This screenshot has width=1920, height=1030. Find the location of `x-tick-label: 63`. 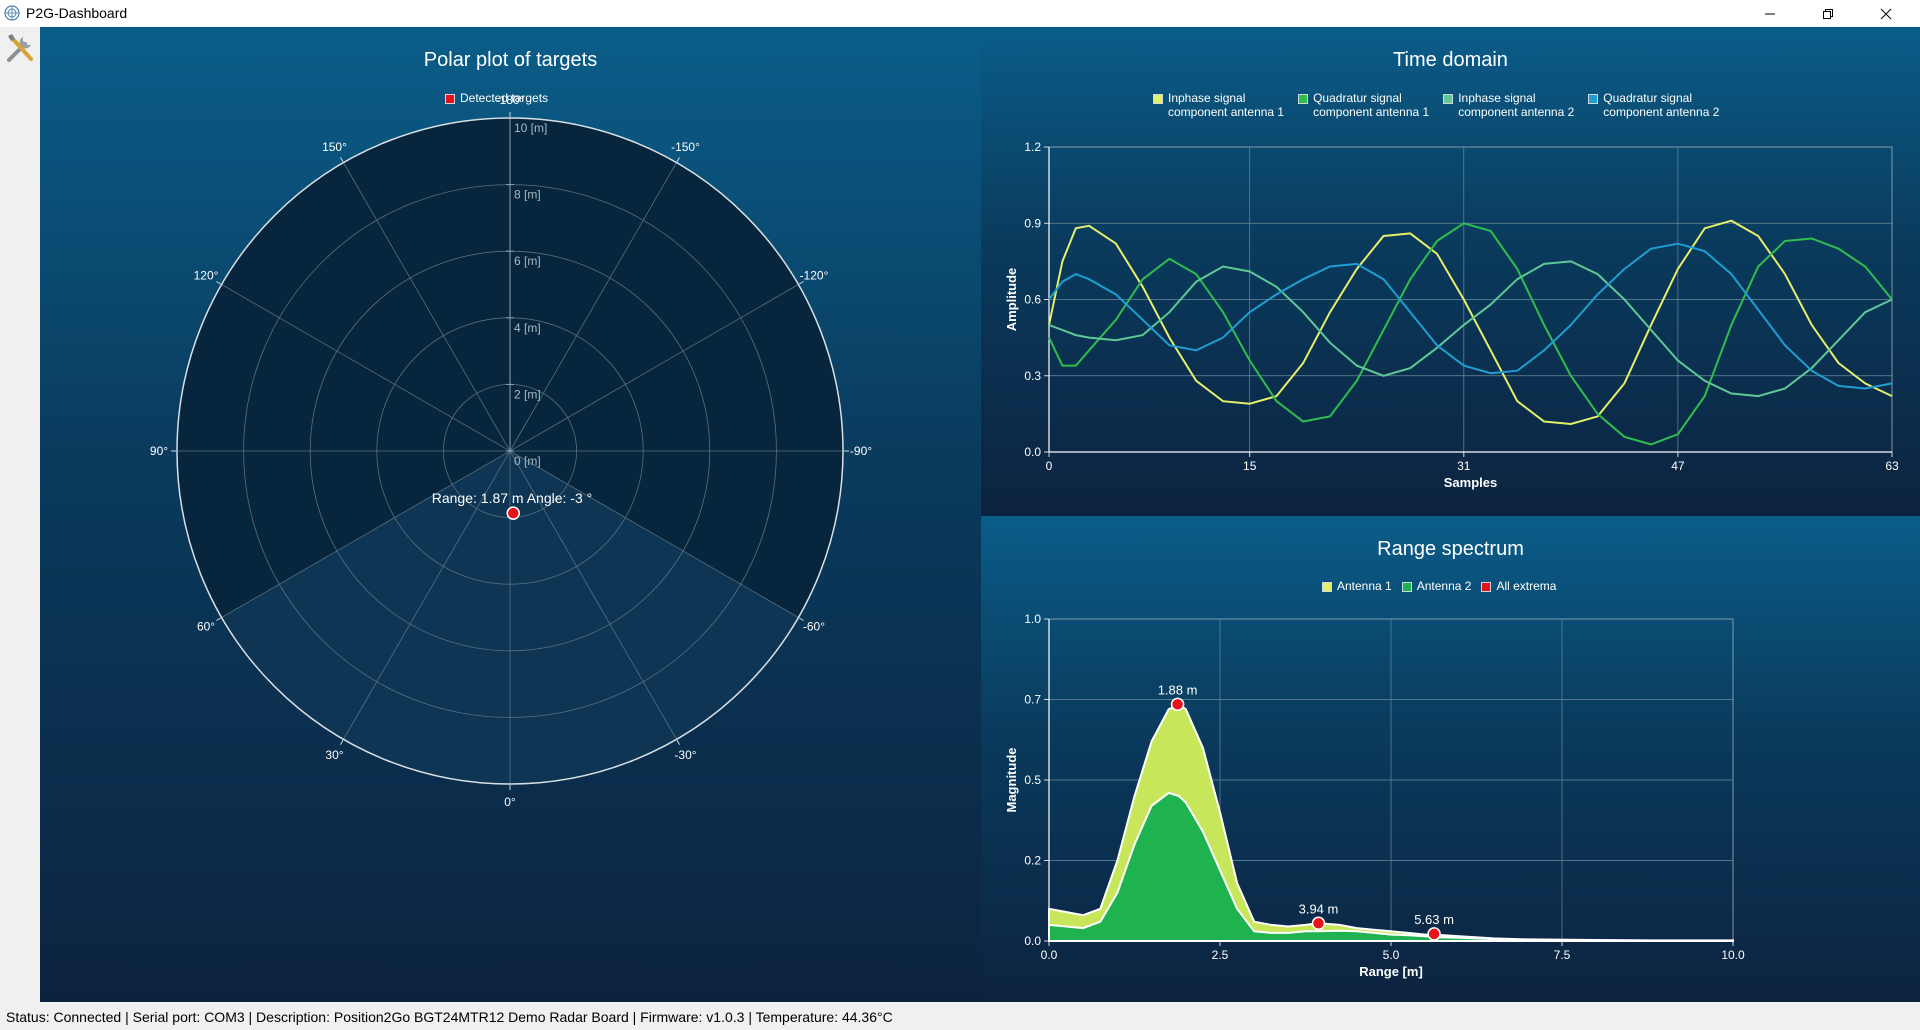

x-tick-label: 63 is located at coordinates (1892, 466).